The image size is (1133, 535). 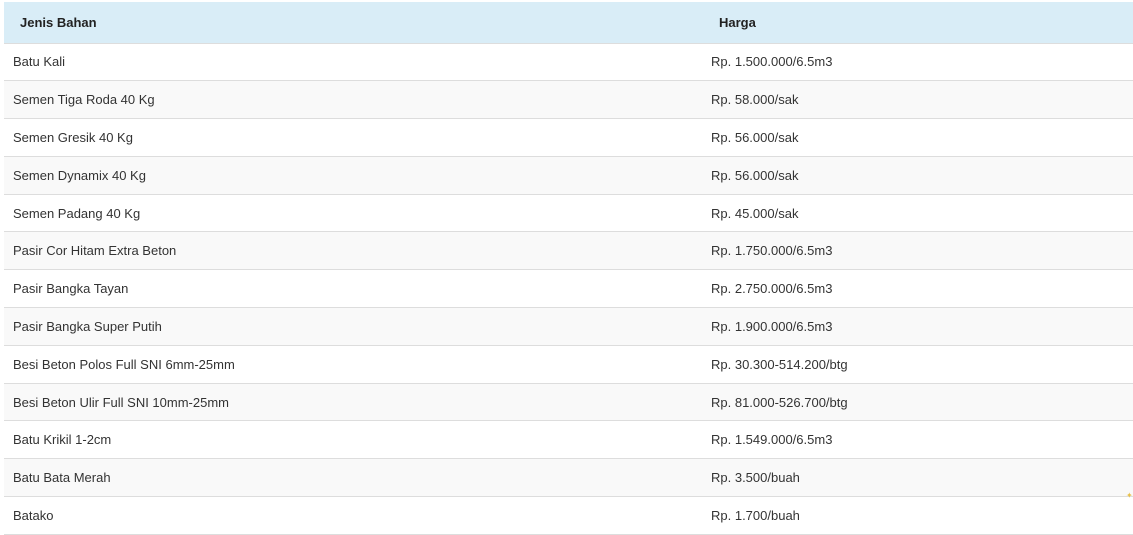 What do you see at coordinates (917, 23) in the screenshot?
I see `column-header-price: Harga` at bounding box center [917, 23].